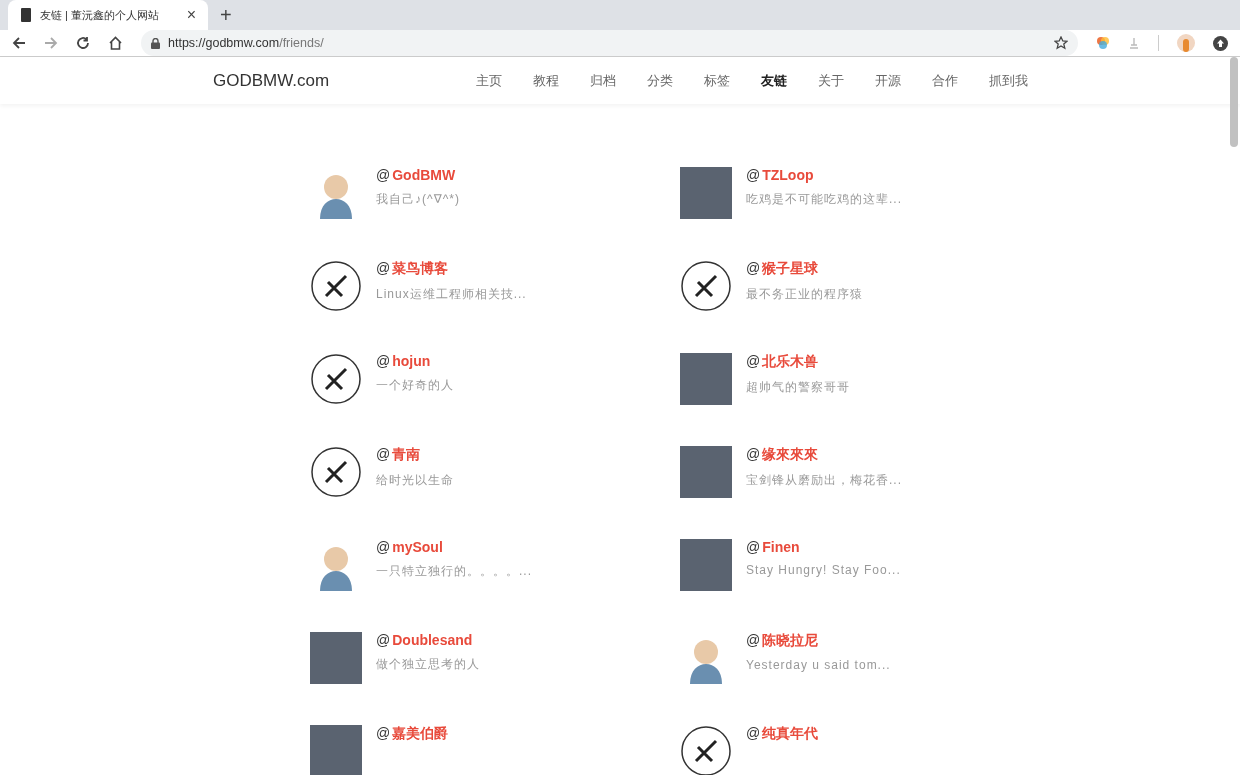 This screenshot has height=775, width=1240. I want to click on nav-link: 抓到我, so click(1008, 80).